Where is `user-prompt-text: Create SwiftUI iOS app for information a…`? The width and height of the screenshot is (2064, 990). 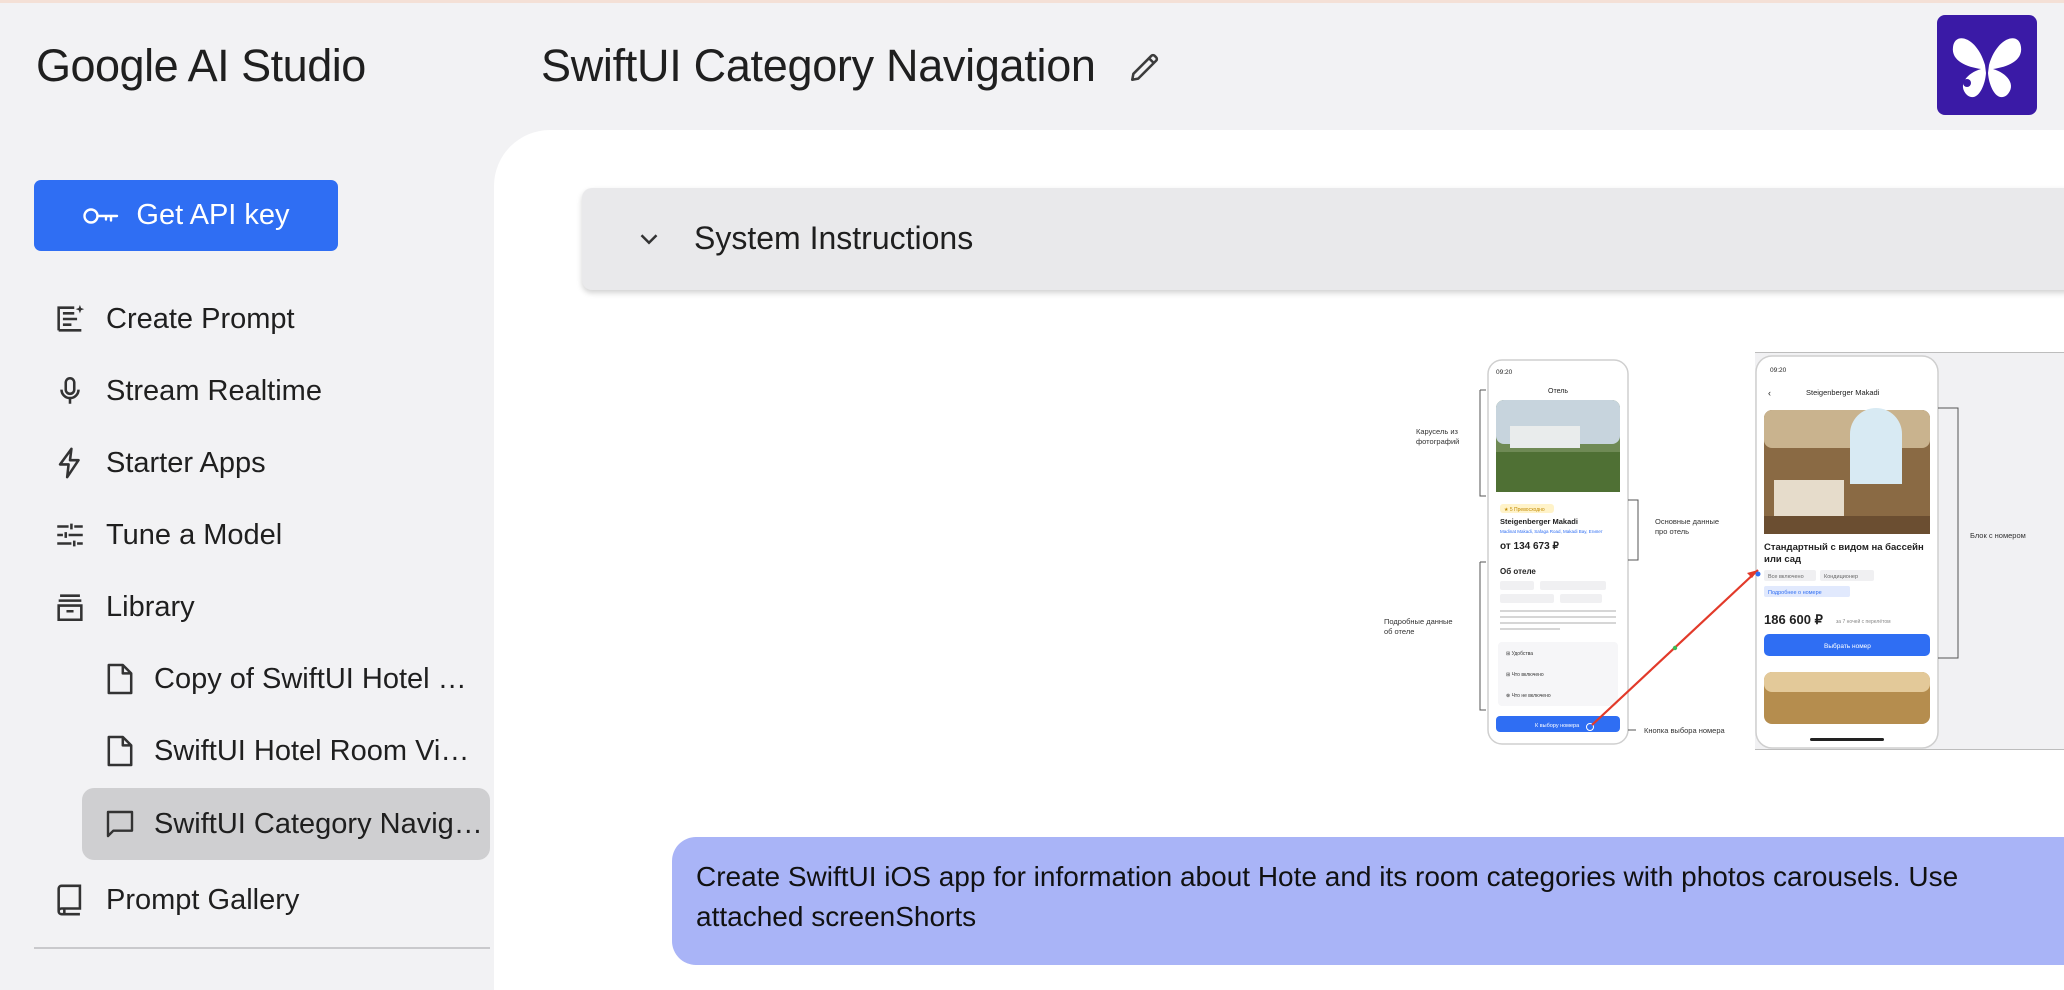
user-prompt-text: Create SwiftUI iOS app for information a… is located at coordinates (1327, 896).